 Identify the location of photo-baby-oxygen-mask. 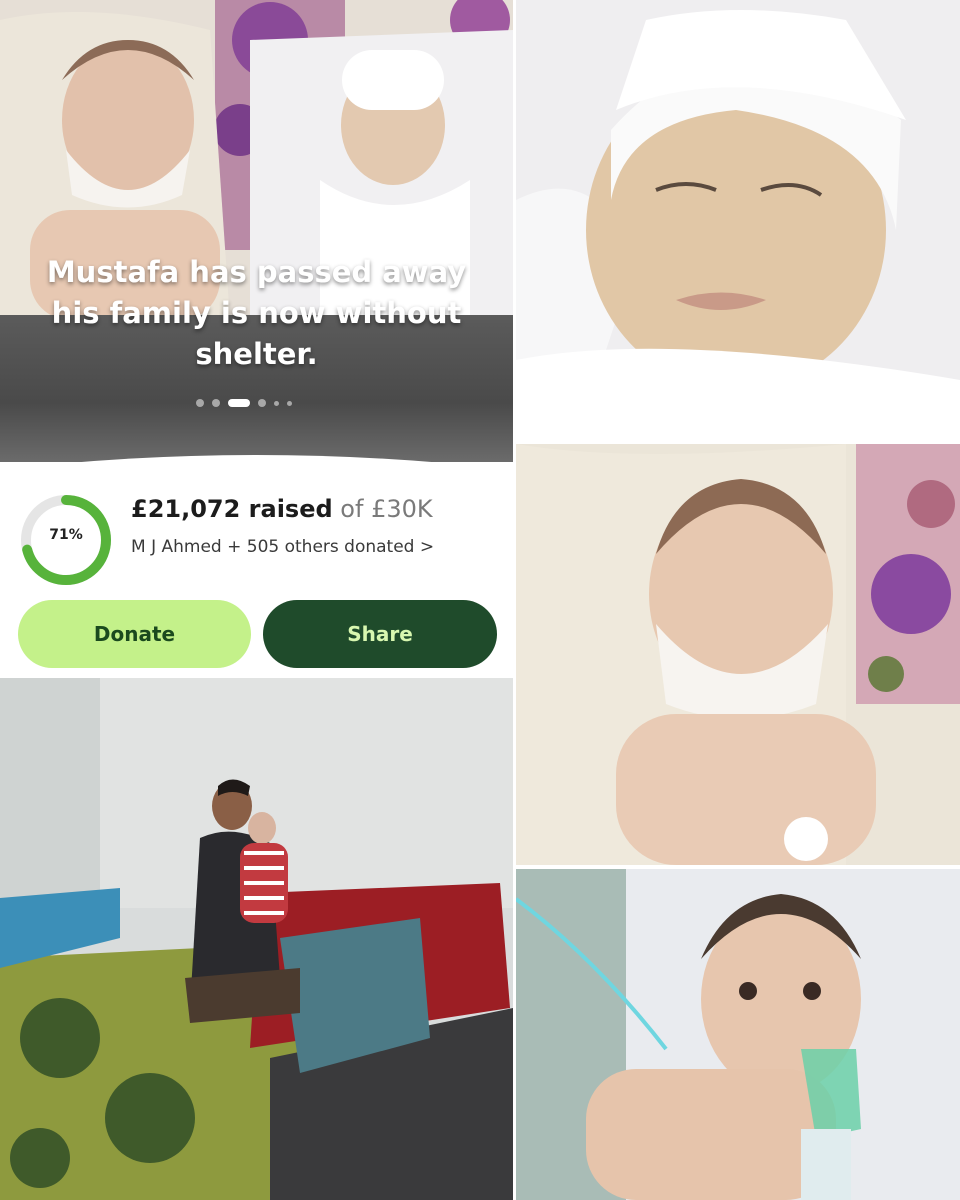
(738, 1034).